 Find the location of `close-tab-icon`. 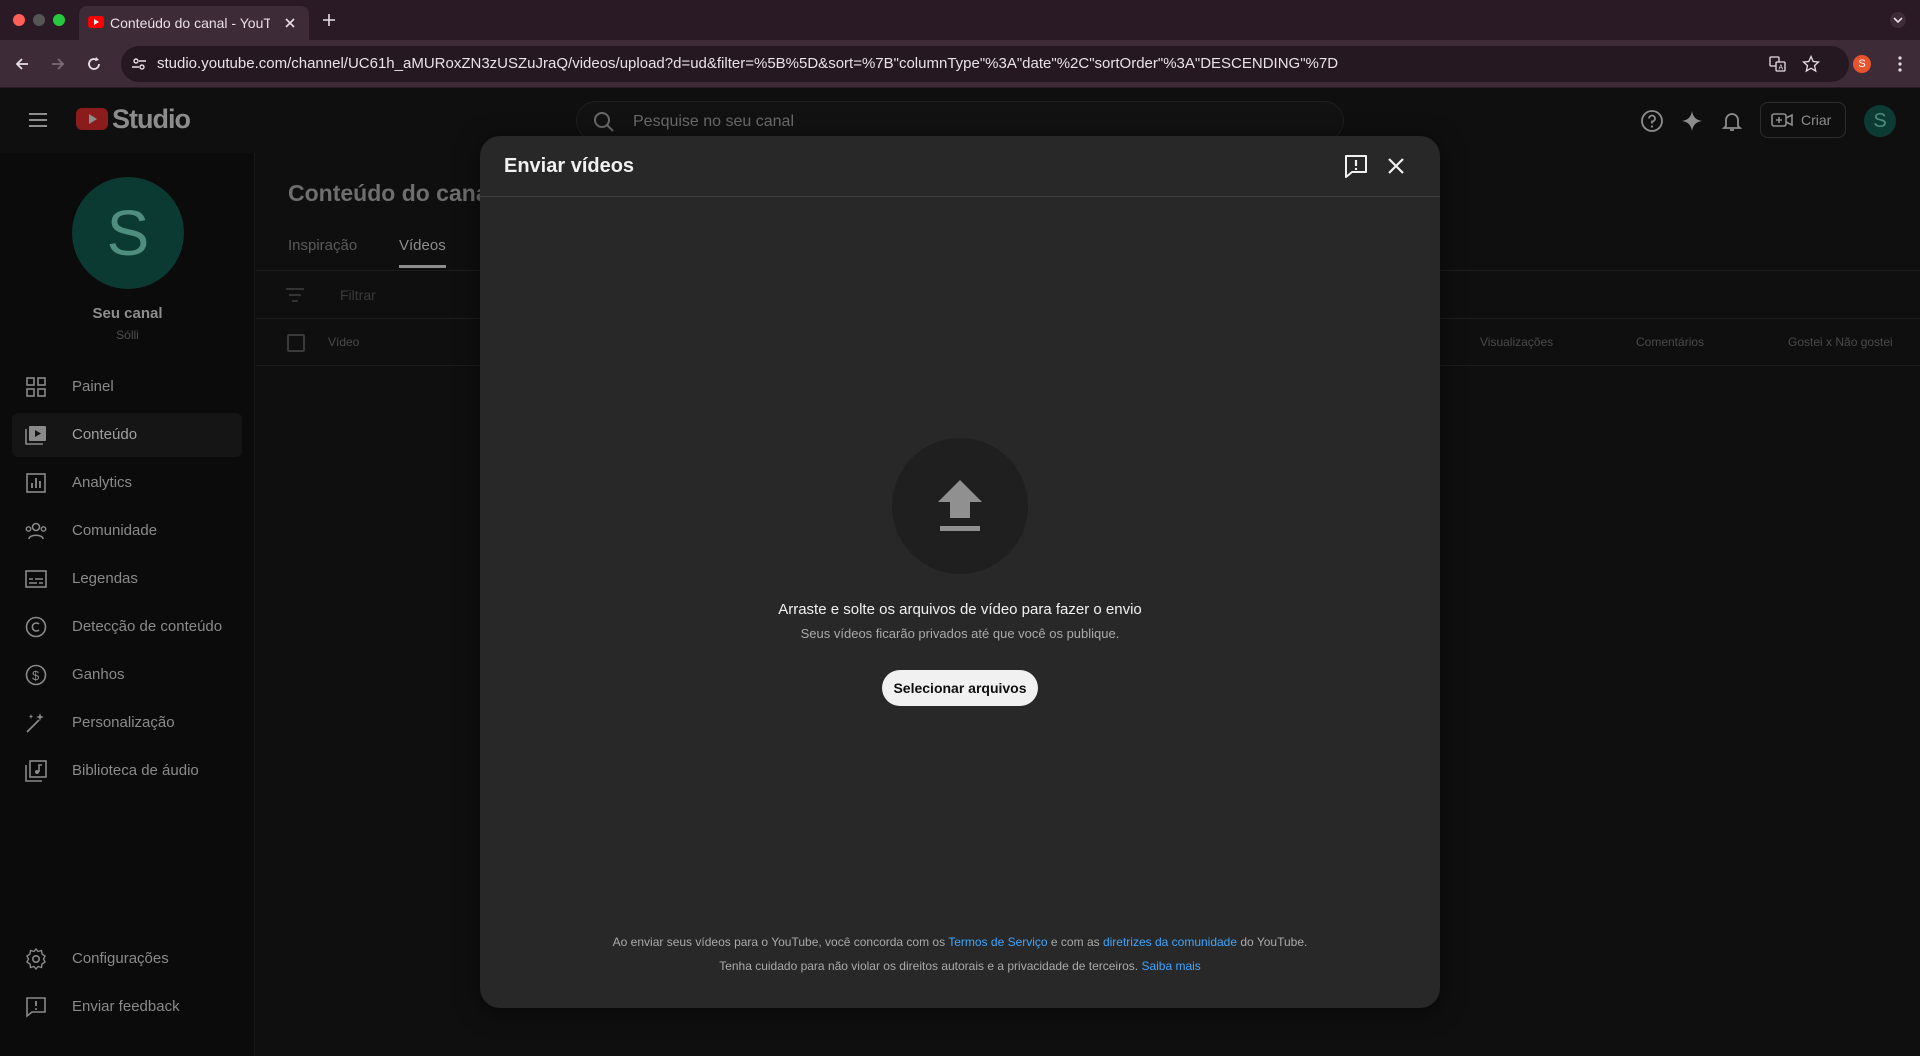

close-tab-icon is located at coordinates (290, 23).